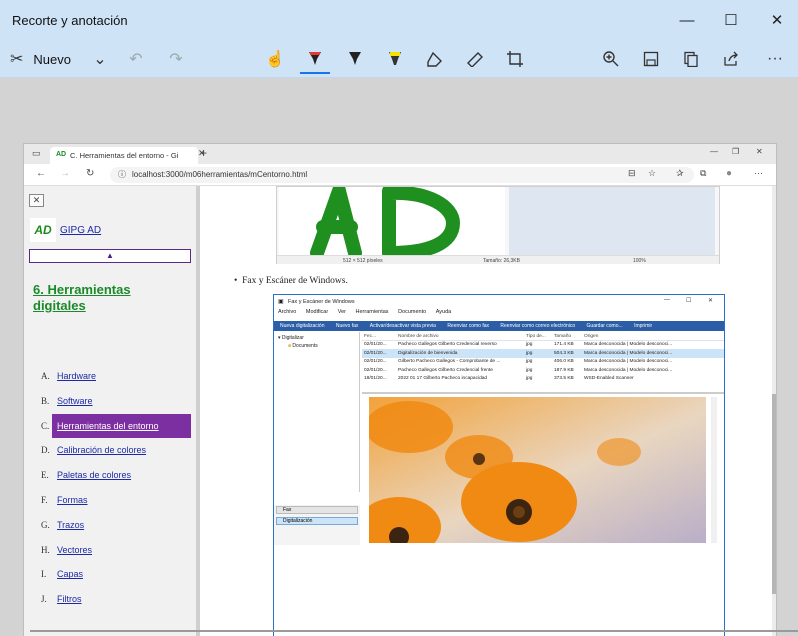 The height and width of the screenshot is (636, 798). Describe the element at coordinates (317, 412) in the screenshot. I see `fax-folder-tree: ▾ Digitalizar ■ Documents` at that location.